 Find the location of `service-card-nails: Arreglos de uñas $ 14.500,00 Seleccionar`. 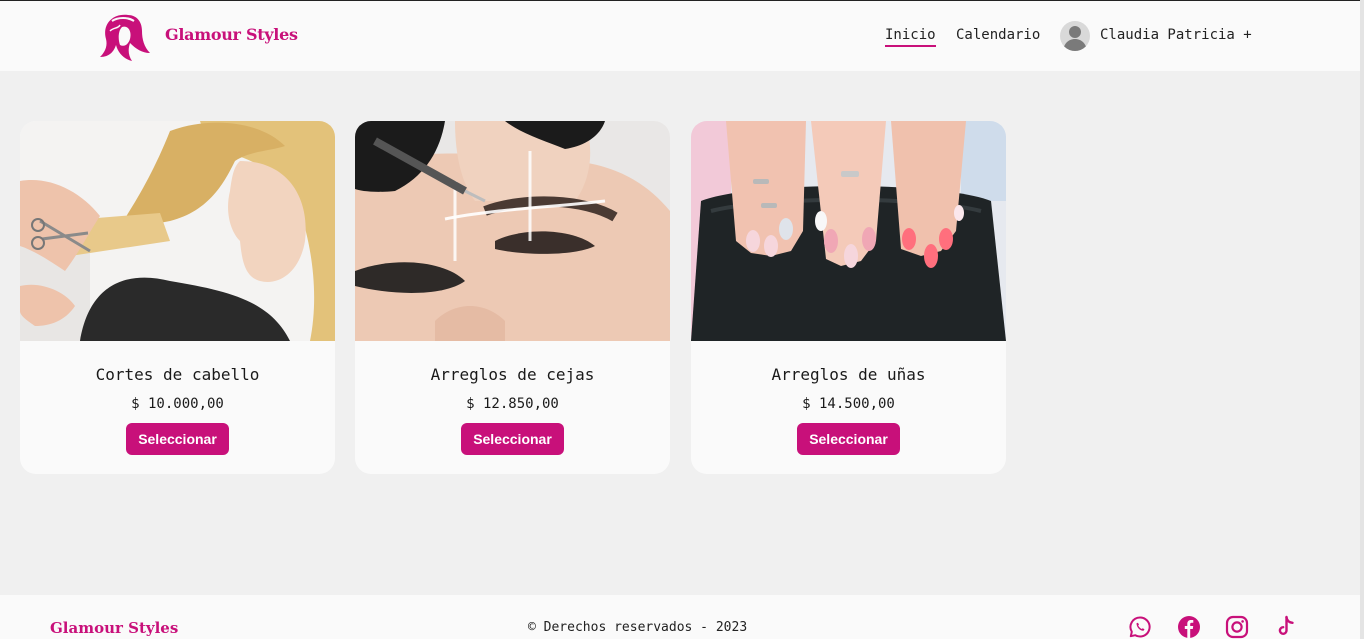

service-card-nails: Arreglos de uñas $ 14.500,00 Seleccionar is located at coordinates (848, 297).